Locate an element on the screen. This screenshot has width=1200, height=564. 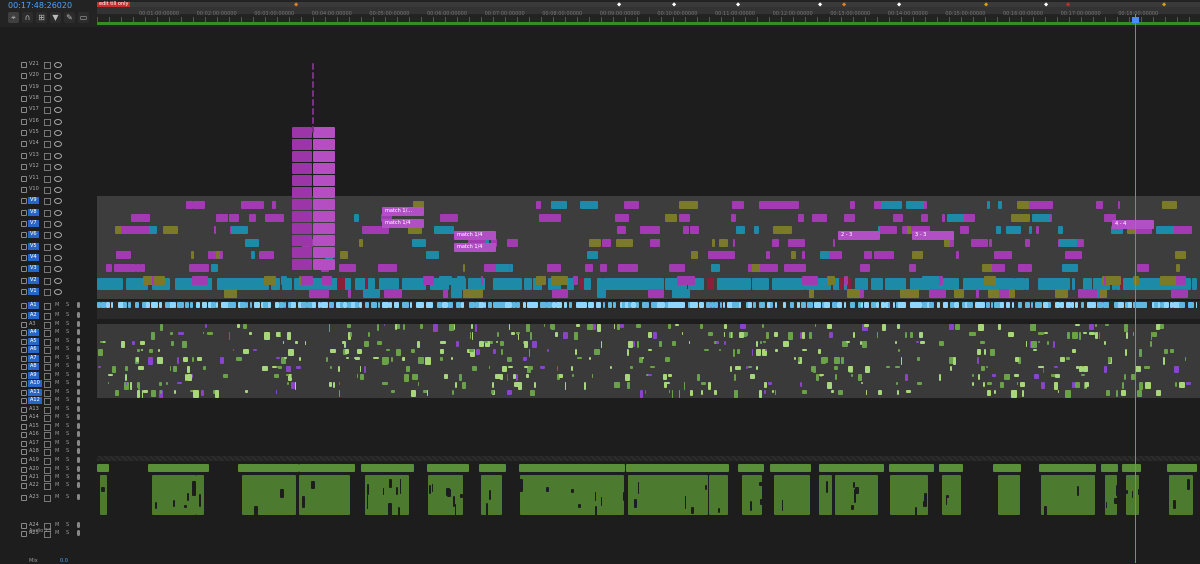
track-name: A23 is located at coordinates (34, 497).